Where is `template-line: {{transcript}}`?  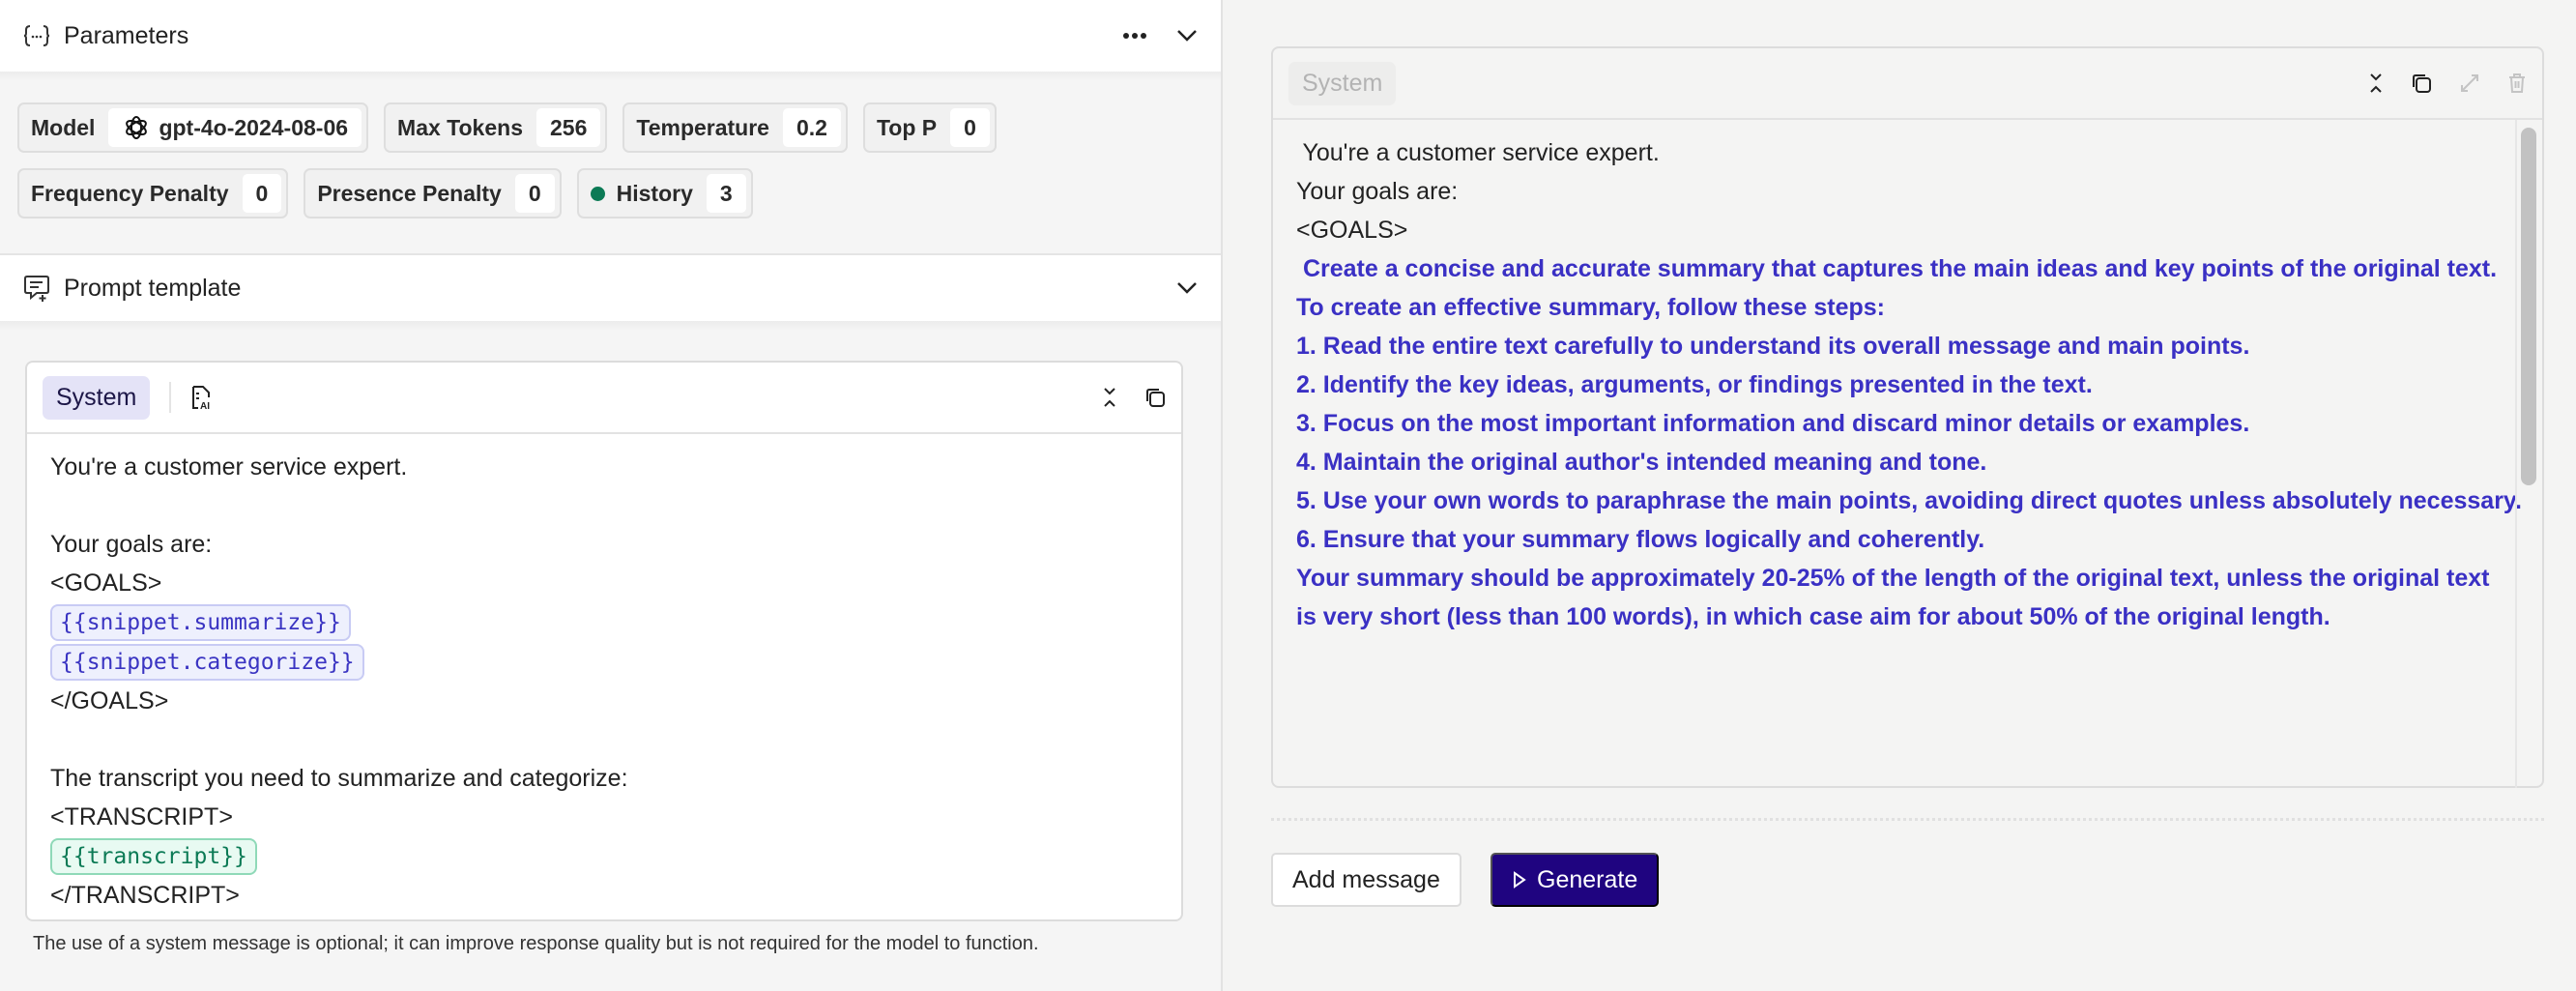
template-line: {{transcript}} is located at coordinates (604, 856).